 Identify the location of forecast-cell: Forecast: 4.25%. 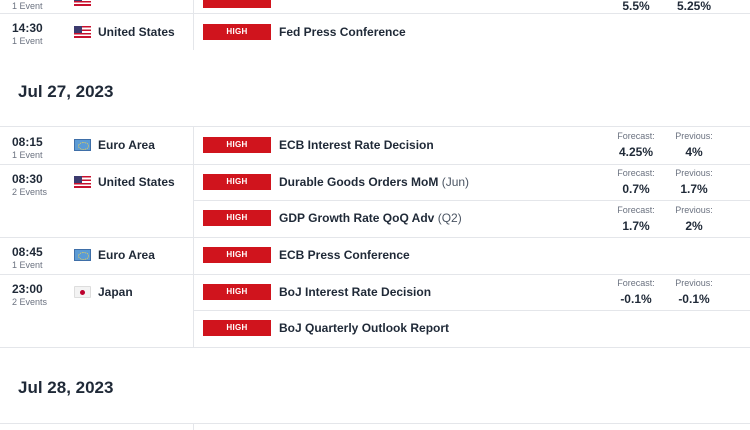
(636, 145).